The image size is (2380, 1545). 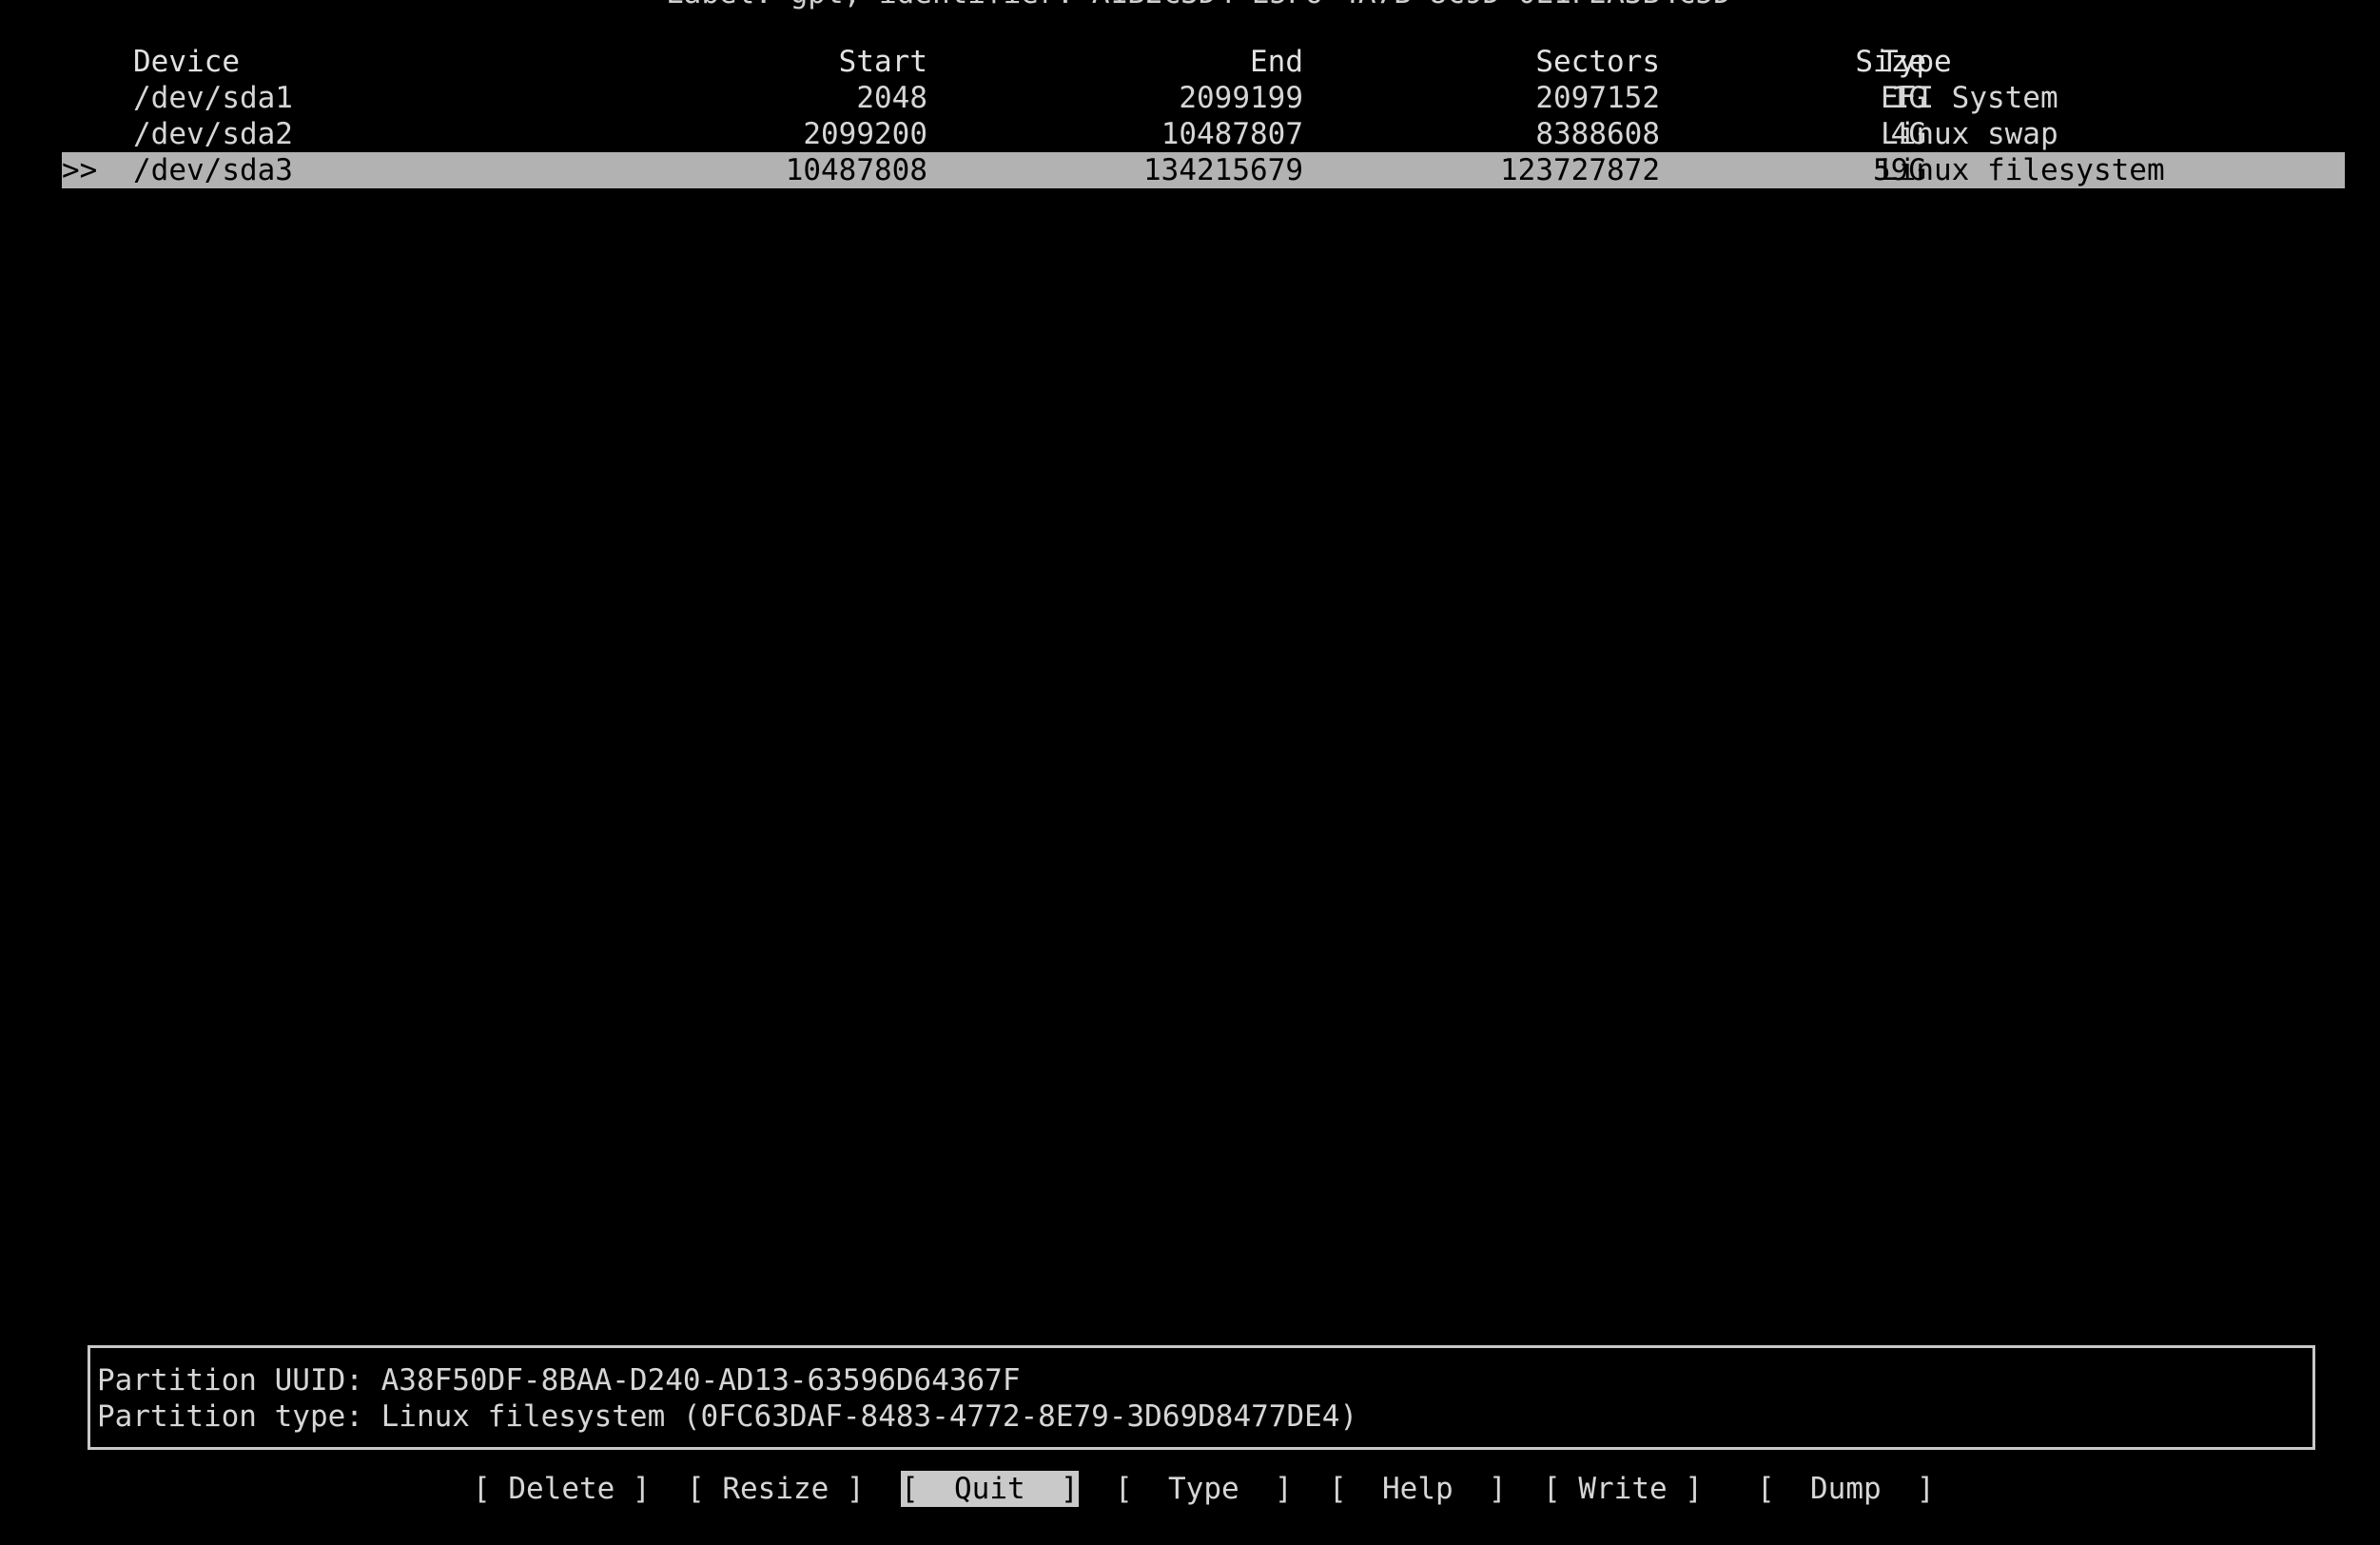 What do you see at coordinates (2023, 170) in the screenshot?
I see `row-type: Linux filesystem` at bounding box center [2023, 170].